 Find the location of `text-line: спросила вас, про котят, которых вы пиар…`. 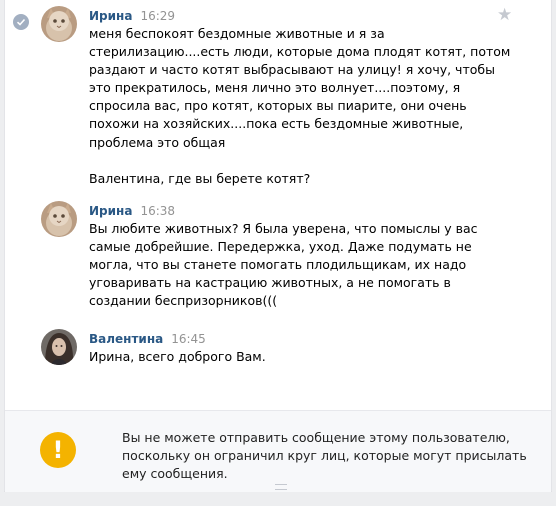

text-line: спросила вас, про котят, которых вы пиар… is located at coordinates (278, 106).